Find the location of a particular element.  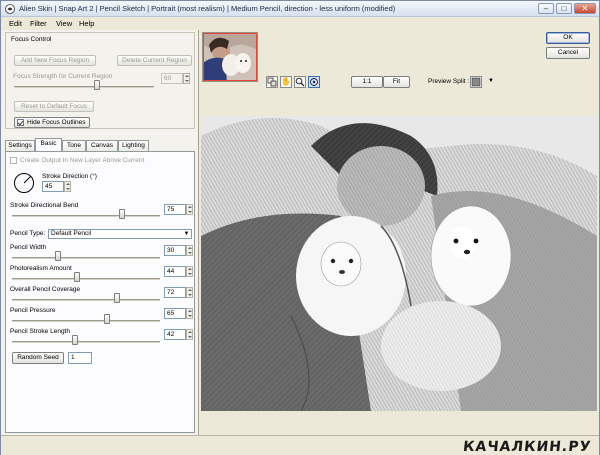

app-icon is located at coordinates (10, 9).